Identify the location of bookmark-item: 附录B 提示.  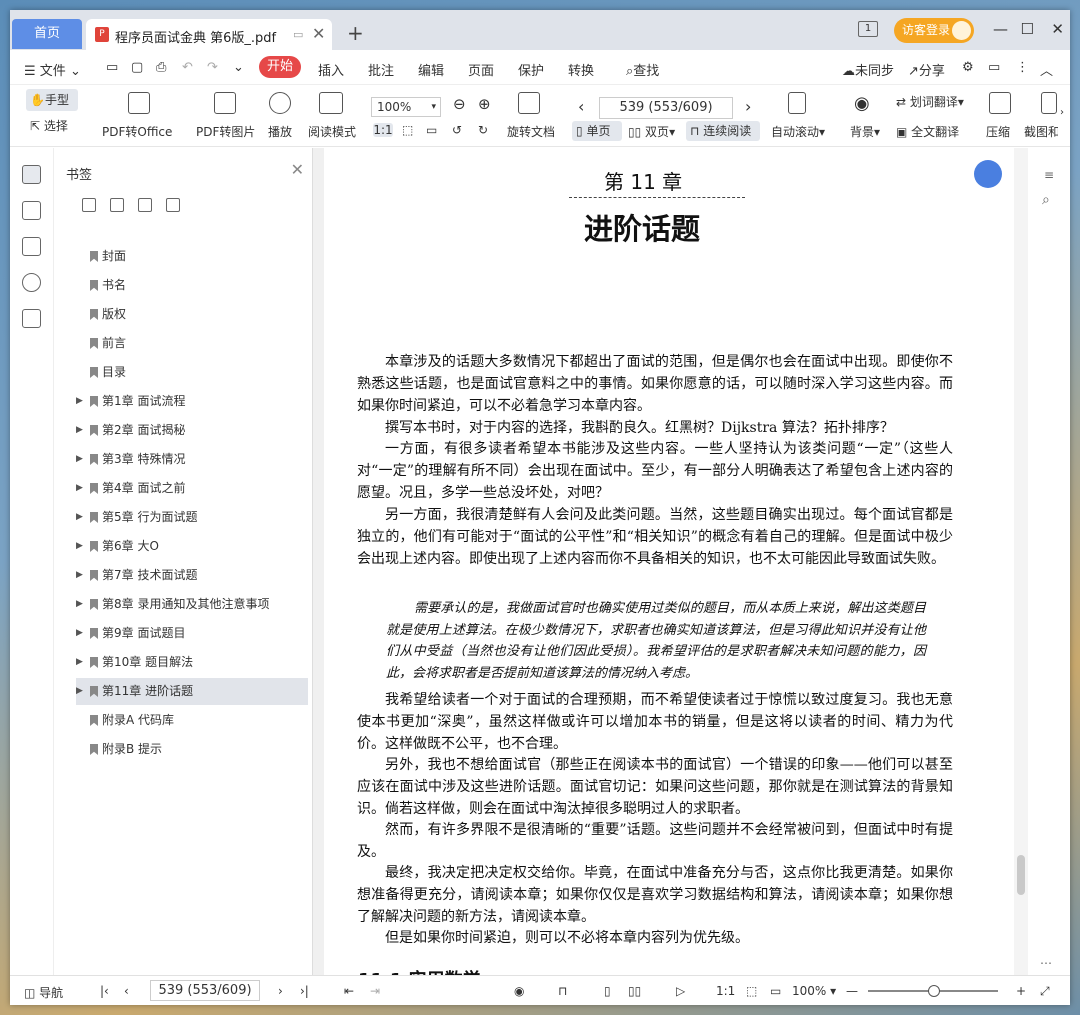
(192, 749).